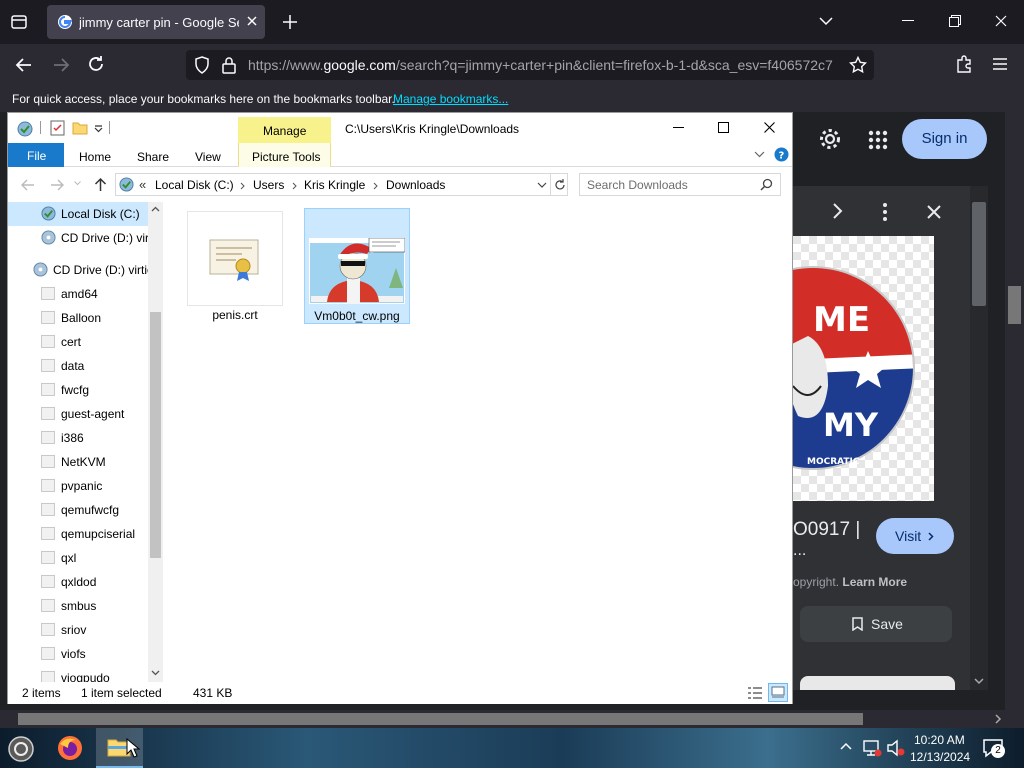 Image resolution: width=1024 pixels, height=768 pixels. I want to click on jimmy-carter-pin-image: ME MY MOCRATIC, so click(863, 368).